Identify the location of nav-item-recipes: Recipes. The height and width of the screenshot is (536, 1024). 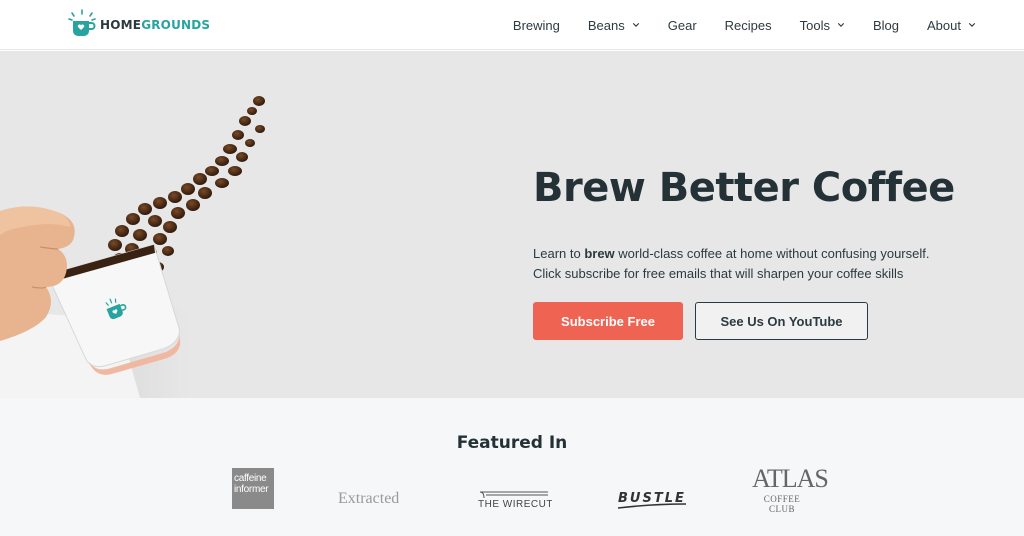
(748, 25).